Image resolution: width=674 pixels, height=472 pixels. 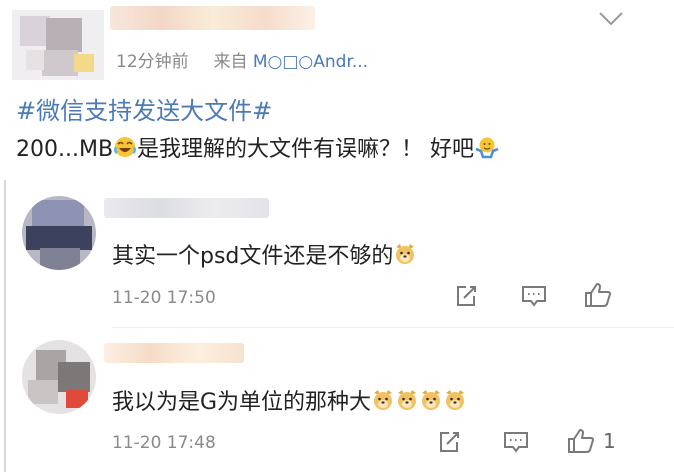 What do you see at coordinates (152, 62) in the screenshot?
I see `post-time: 12分钟前` at bounding box center [152, 62].